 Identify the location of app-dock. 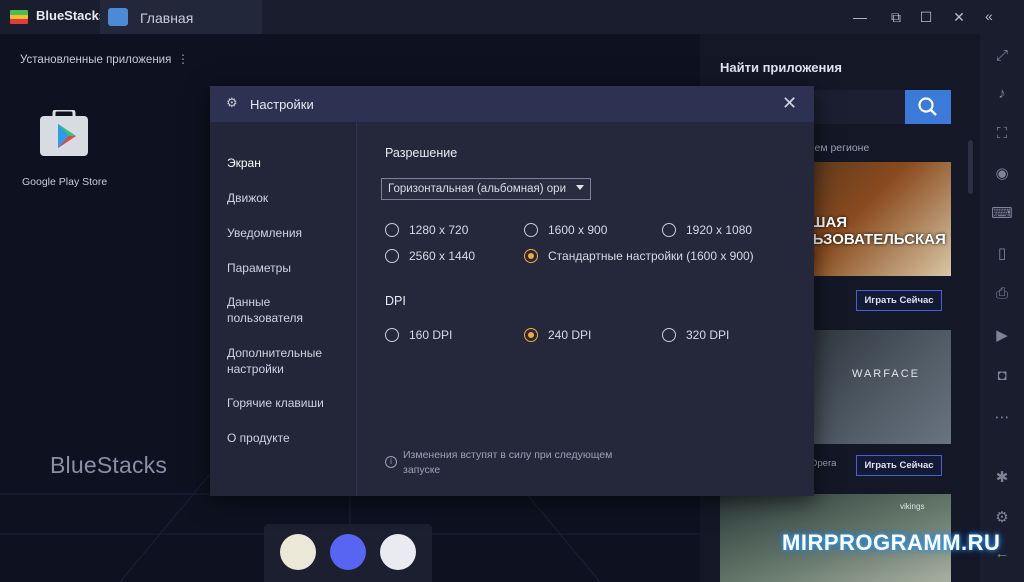
(348, 553).